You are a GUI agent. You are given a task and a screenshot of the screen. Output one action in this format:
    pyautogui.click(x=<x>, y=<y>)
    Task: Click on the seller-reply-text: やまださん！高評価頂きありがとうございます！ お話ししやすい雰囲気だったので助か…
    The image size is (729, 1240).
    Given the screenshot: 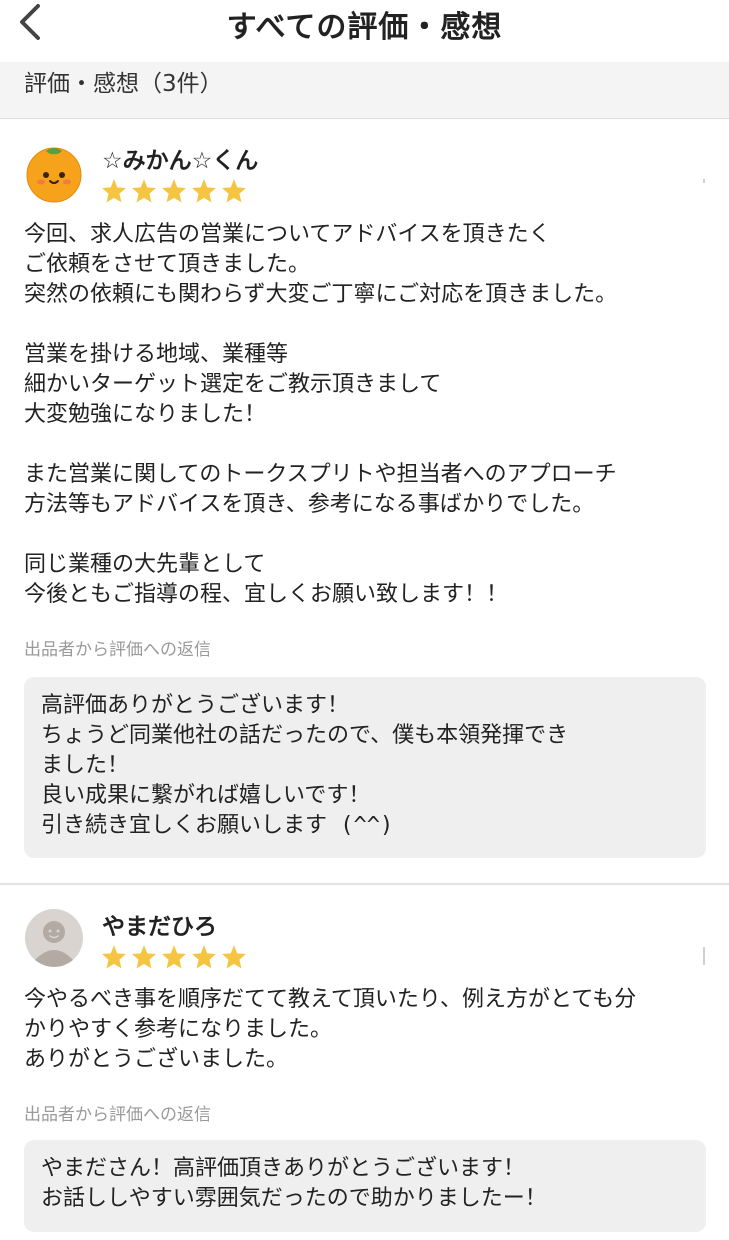 What is the action you would take?
    pyautogui.click(x=294, y=1183)
    